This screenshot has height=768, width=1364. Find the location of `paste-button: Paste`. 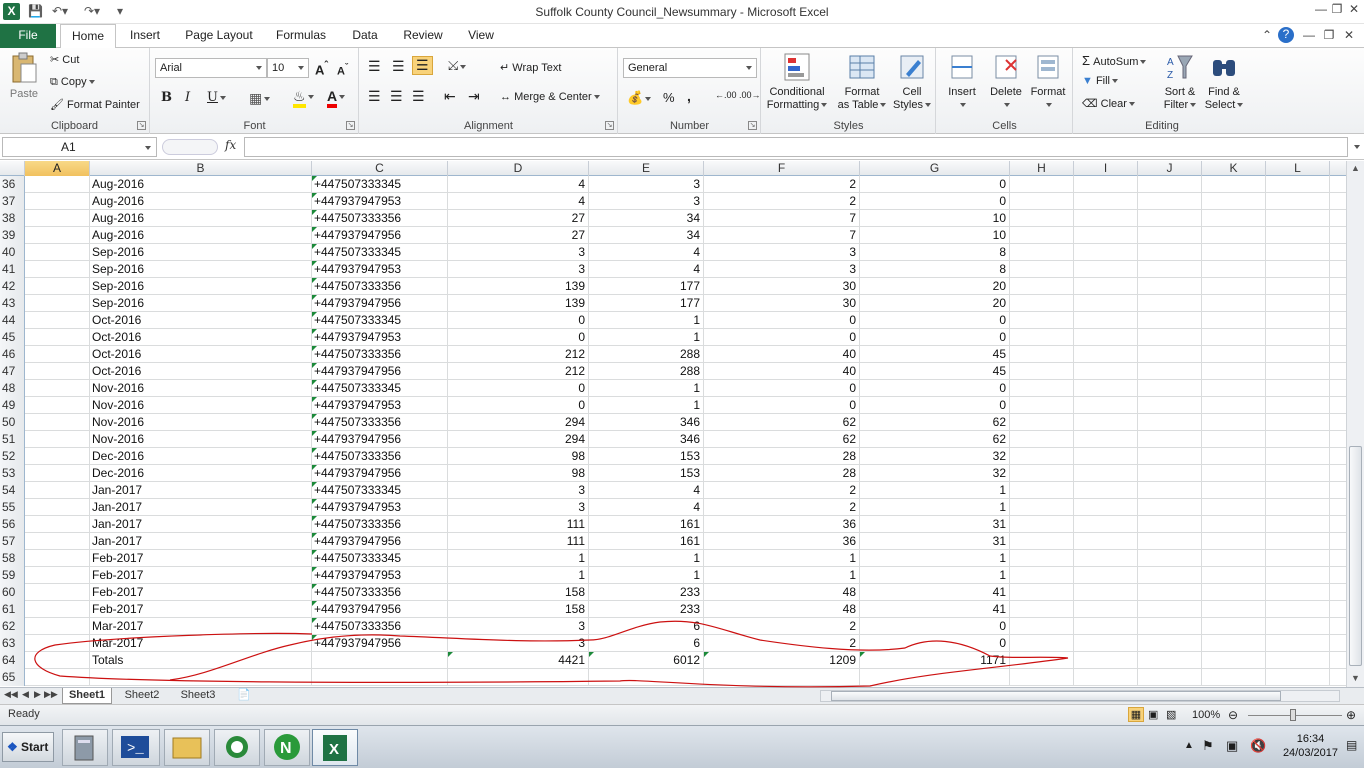

paste-button: Paste is located at coordinates (24, 76).